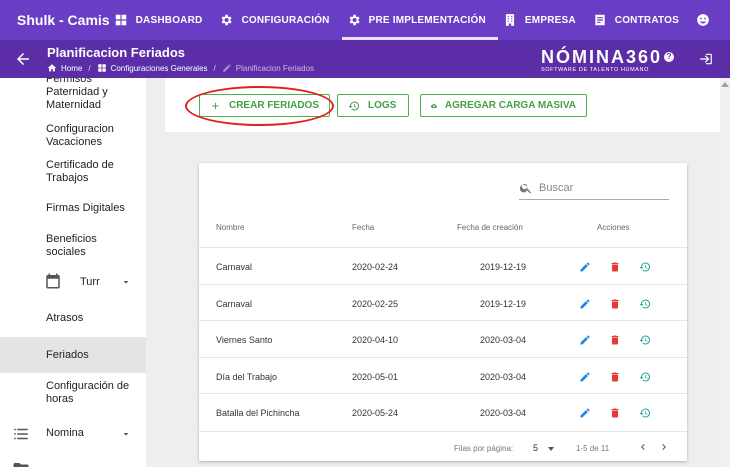  I want to click on breadcrumb-home: Home, so click(64, 68).